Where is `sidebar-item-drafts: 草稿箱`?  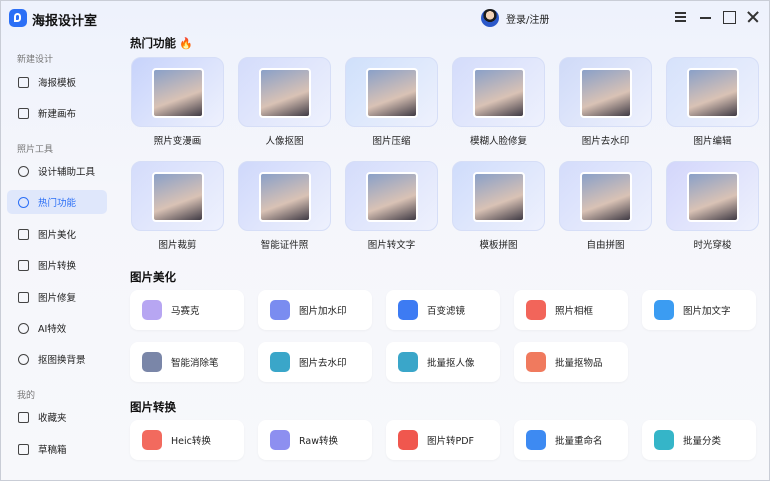
sidebar-item-drafts: 草稿箱 is located at coordinates (57, 449).